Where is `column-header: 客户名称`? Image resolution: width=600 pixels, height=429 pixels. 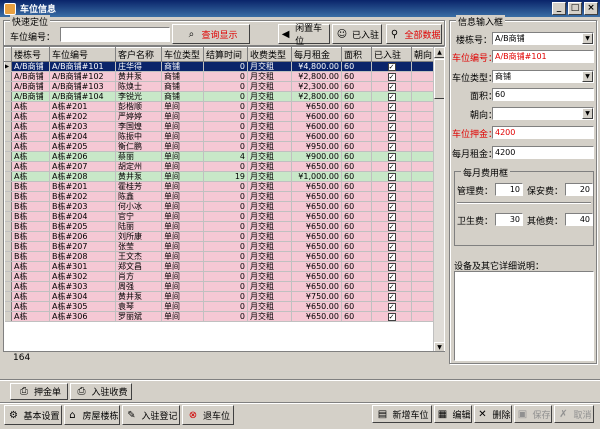 column-header: 客户名称 is located at coordinates (138, 54).